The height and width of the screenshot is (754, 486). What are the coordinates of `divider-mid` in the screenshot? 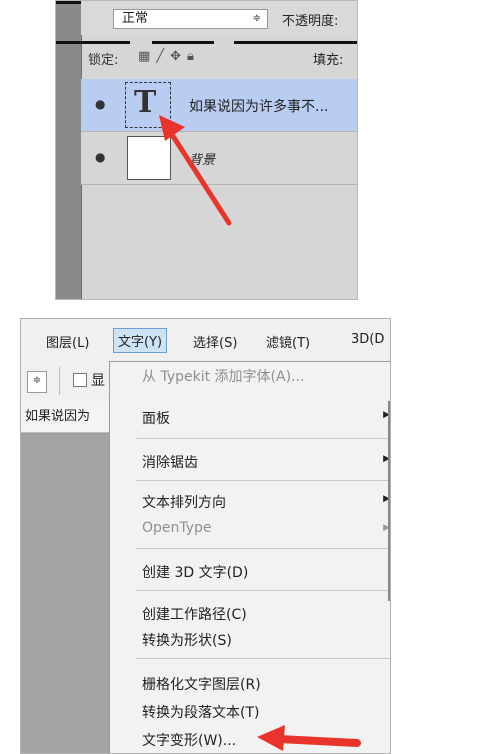 It's located at (183, 42).